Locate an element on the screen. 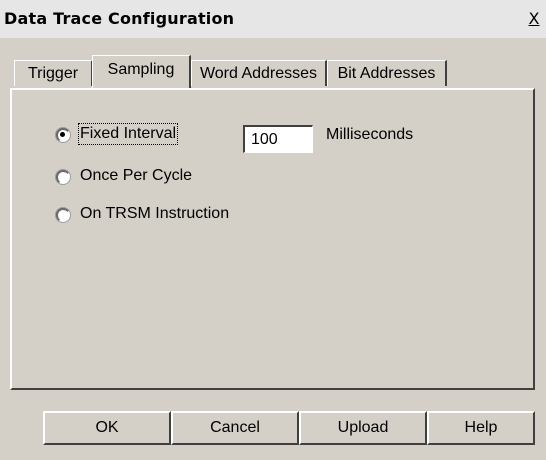 This screenshot has height=460, width=546. ok-button: OK is located at coordinates (107, 428).